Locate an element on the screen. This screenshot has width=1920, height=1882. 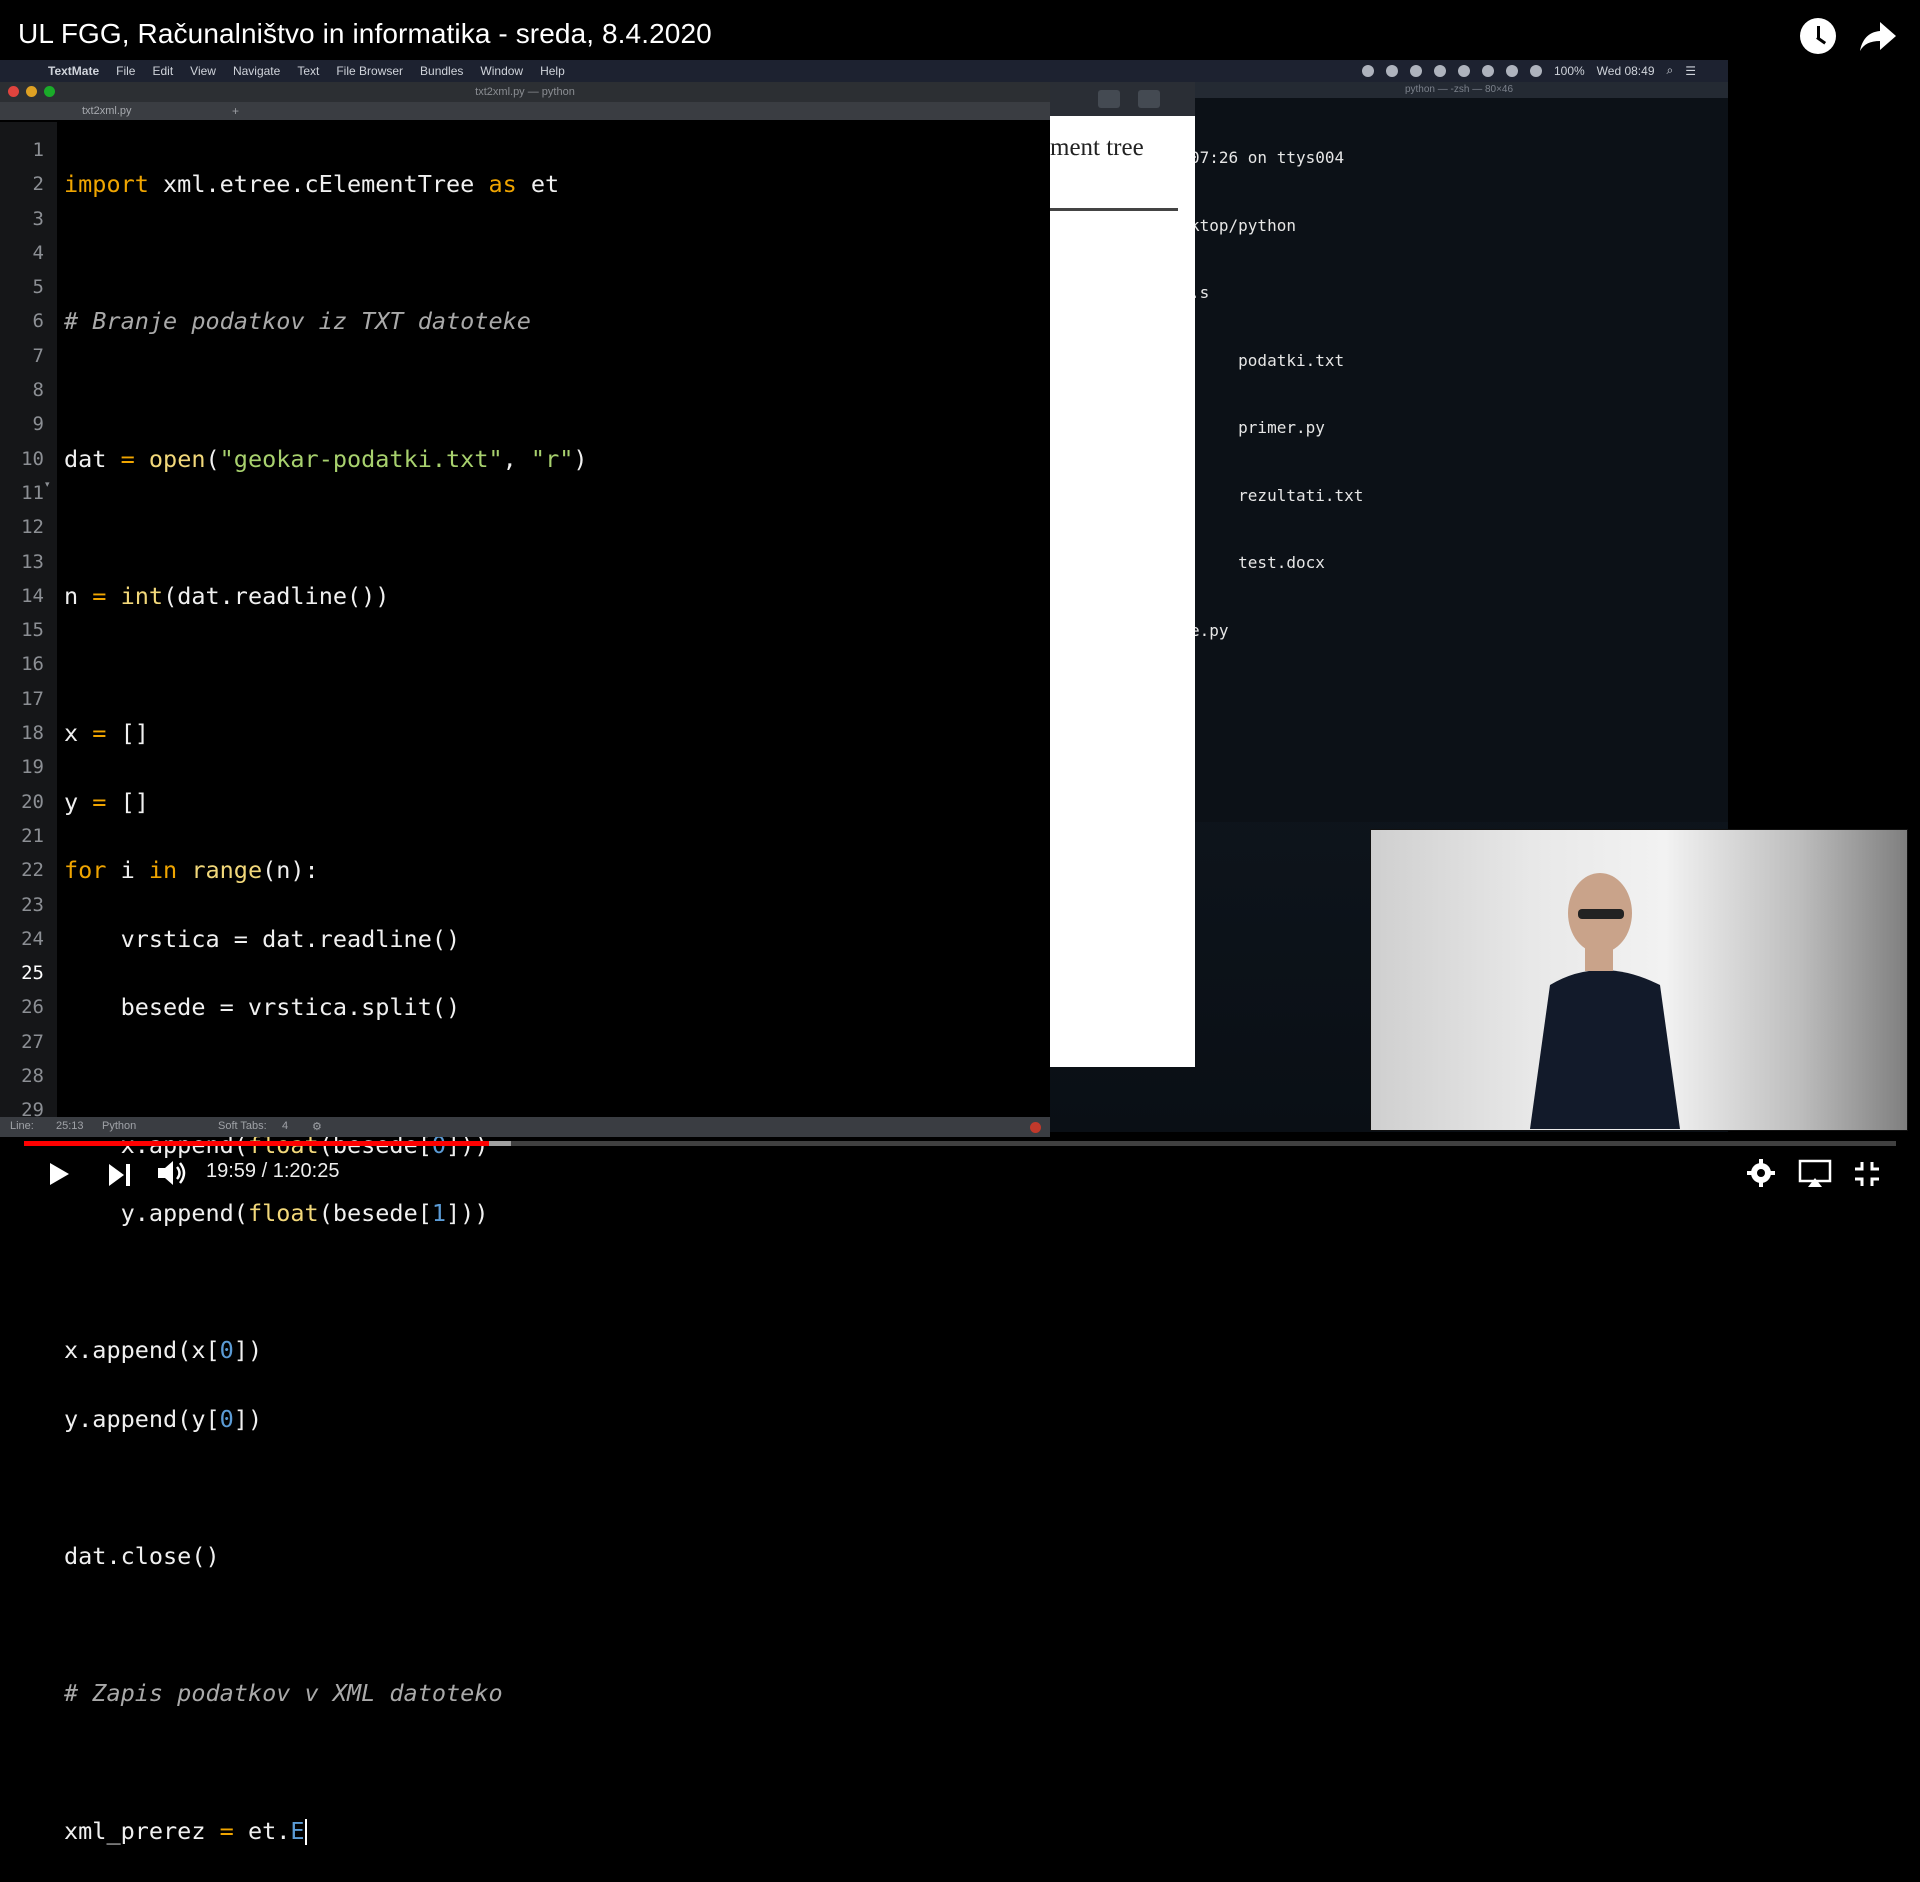
share-icon is located at coordinates (1878, 37).